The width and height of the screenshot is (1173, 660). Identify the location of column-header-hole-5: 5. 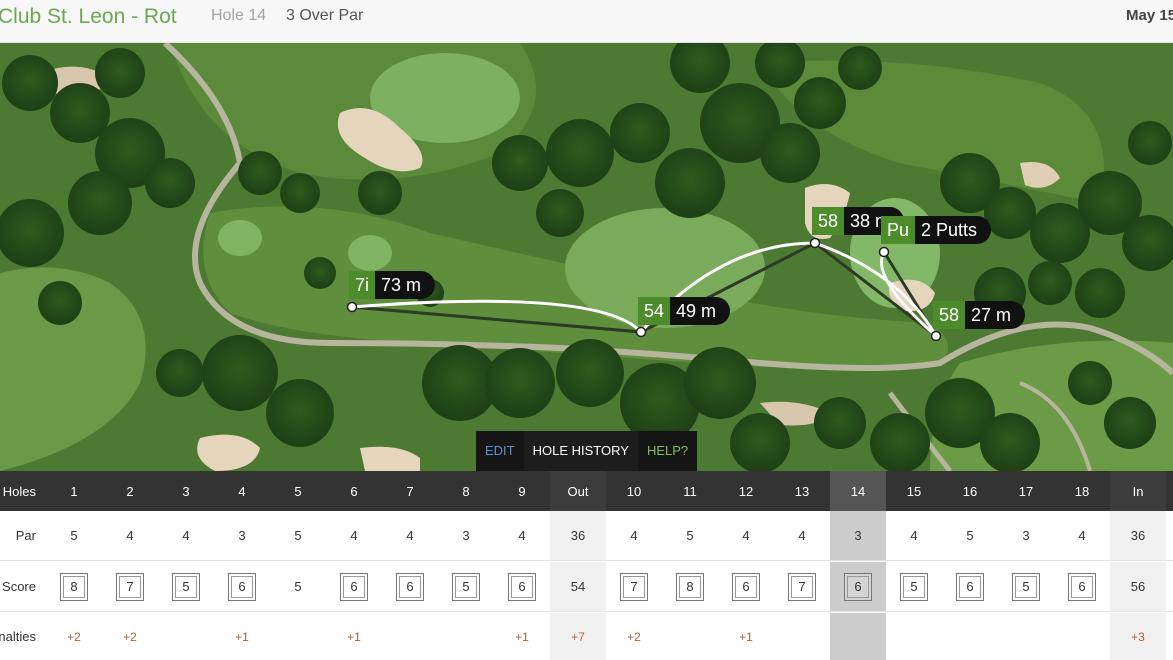
(298, 491).